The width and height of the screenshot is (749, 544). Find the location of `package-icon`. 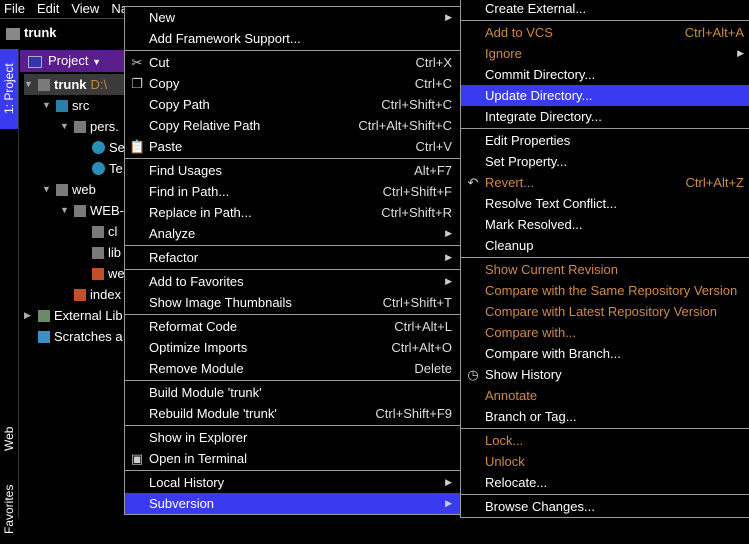

package-icon is located at coordinates (80, 126).